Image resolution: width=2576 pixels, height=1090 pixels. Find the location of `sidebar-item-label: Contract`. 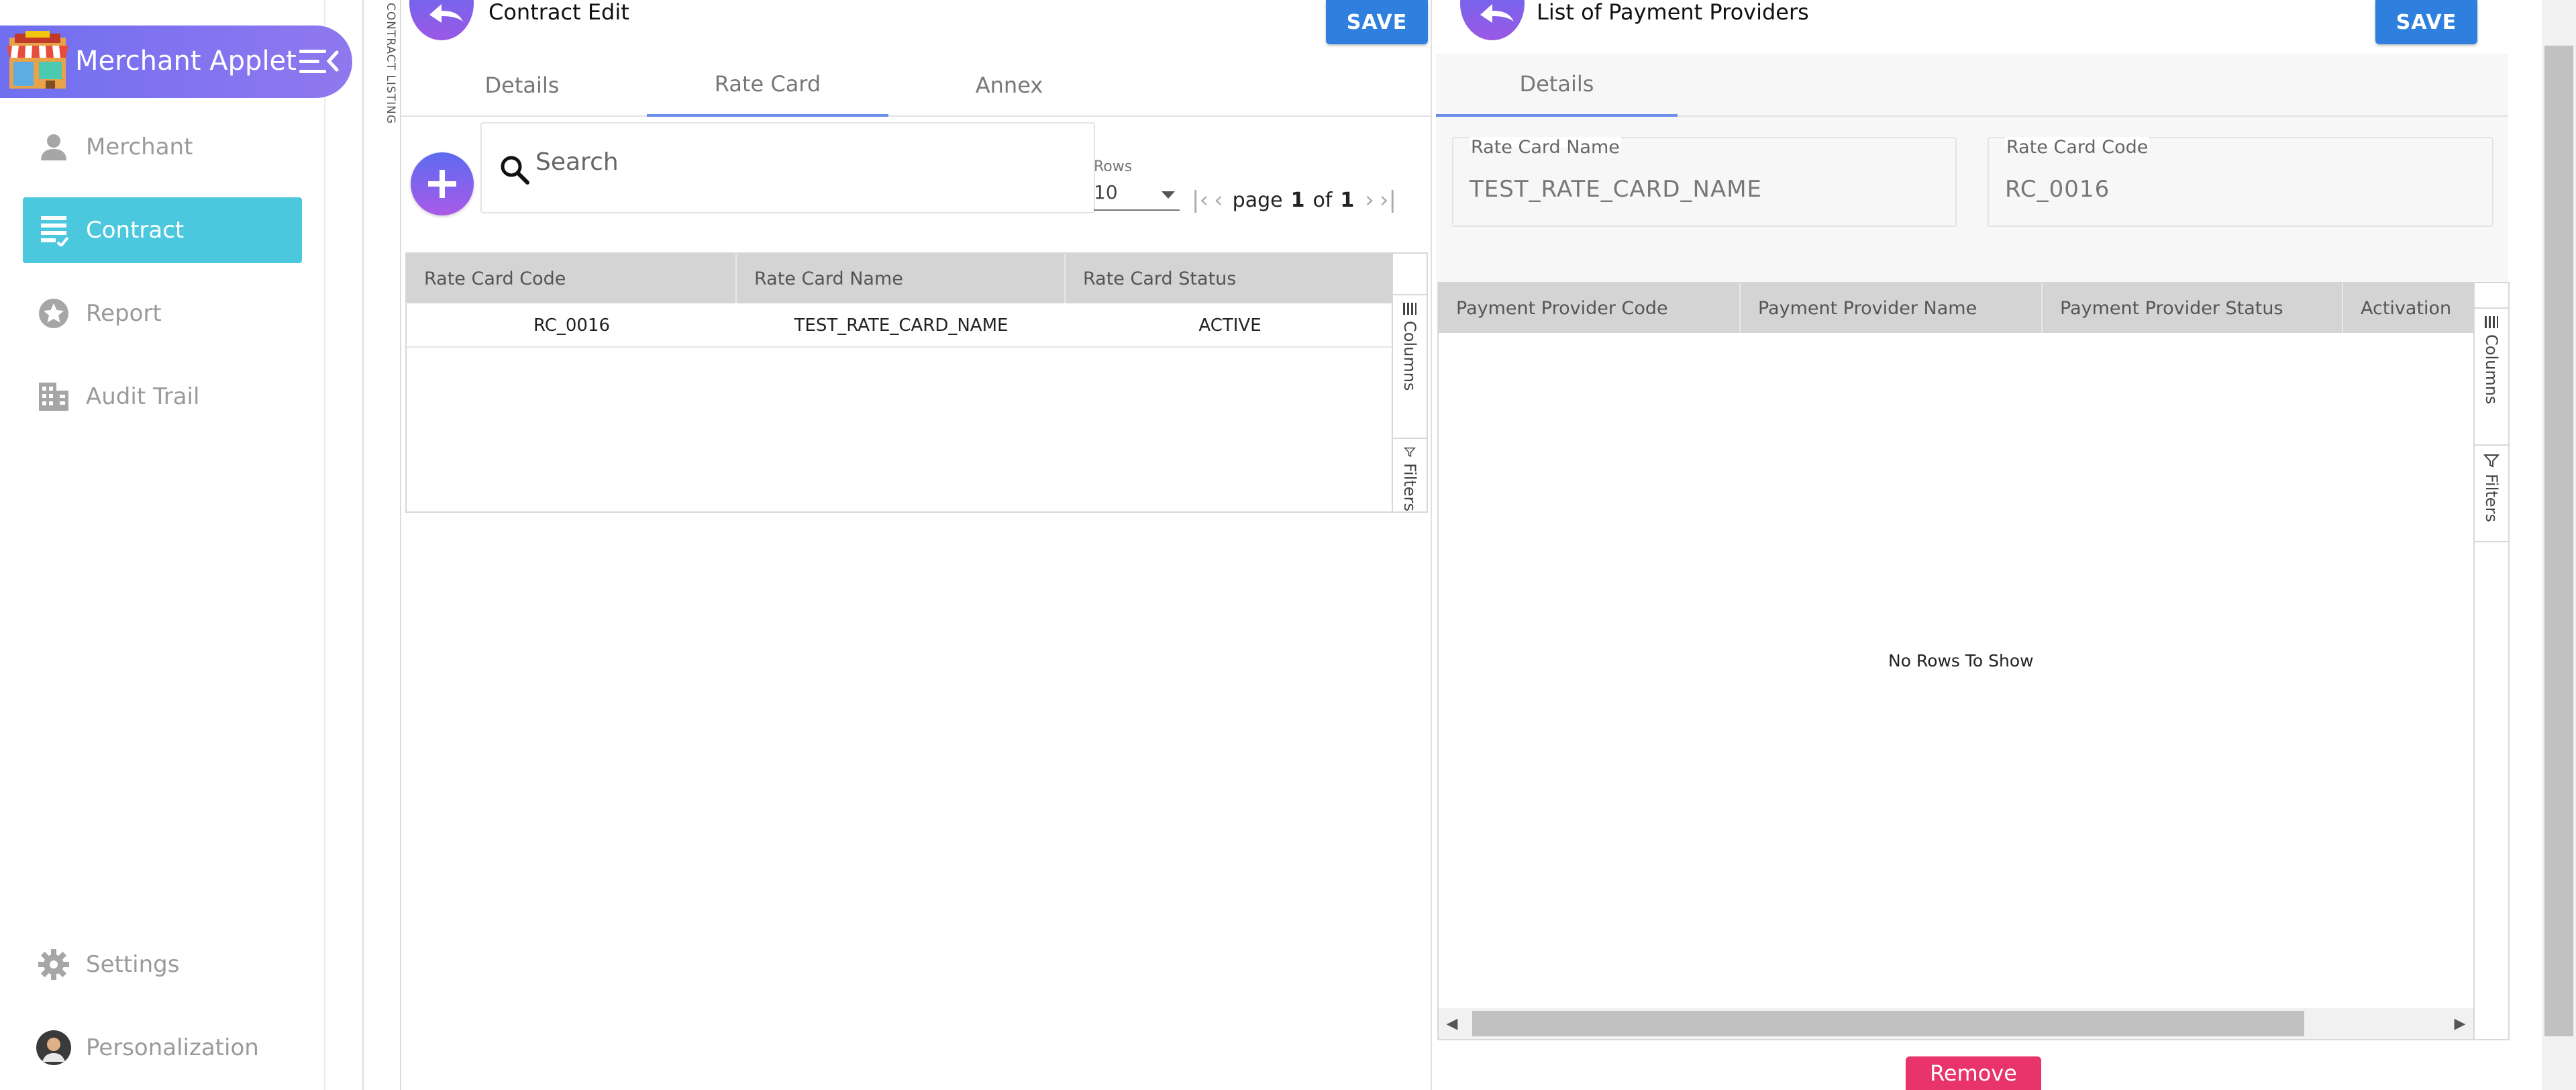

sidebar-item-label: Contract is located at coordinates (135, 230).